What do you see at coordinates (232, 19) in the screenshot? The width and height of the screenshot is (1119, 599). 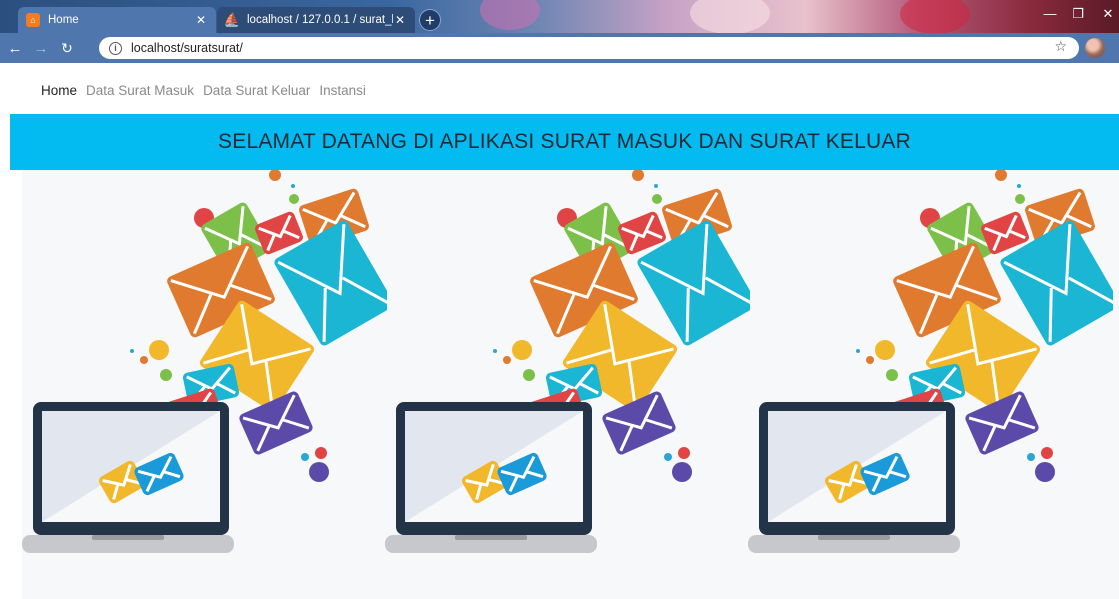 I see `phpmyadmin-favicon-icon: ⛵` at bounding box center [232, 19].